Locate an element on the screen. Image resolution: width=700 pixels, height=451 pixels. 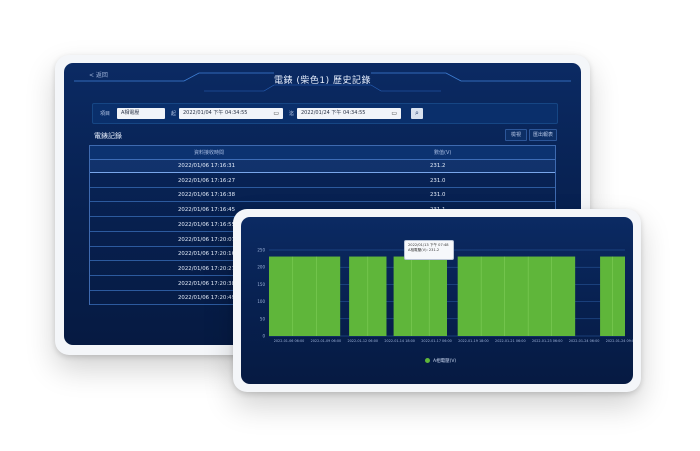
chart-legend: A相電壓(V) is located at coordinates (440, 361).